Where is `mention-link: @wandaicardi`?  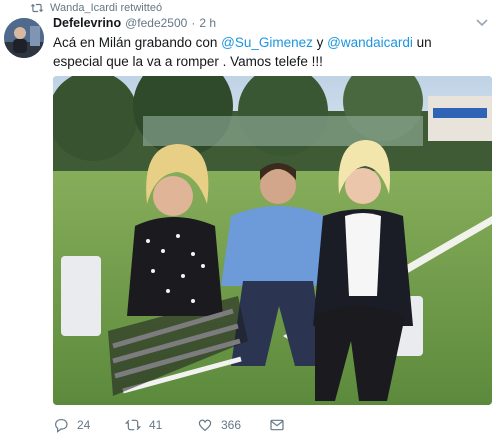
mention-link: @wandaicardi is located at coordinates (370, 42).